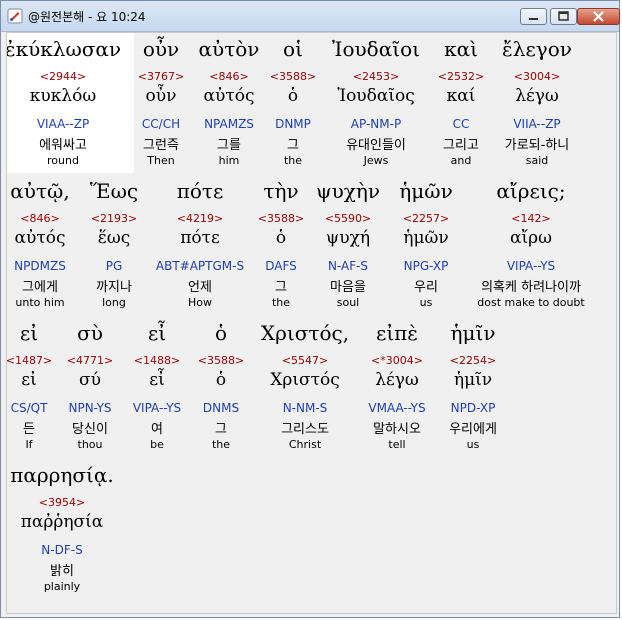 The height and width of the screenshot is (620, 622). What do you see at coordinates (63, 124) in the screenshot?
I see `morphology-code: VIAA--ZP` at bounding box center [63, 124].